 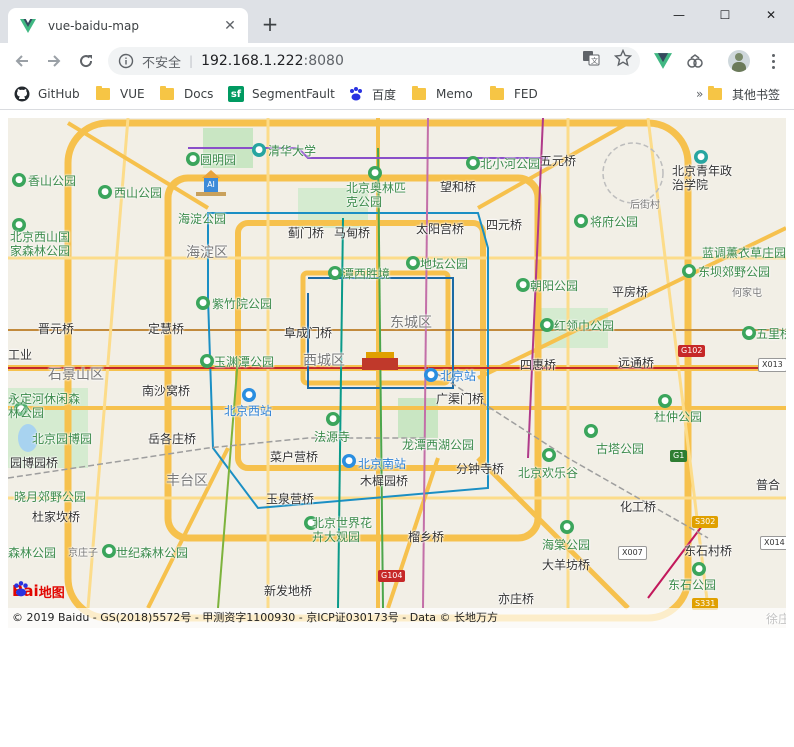 What do you see at coordinates (292, 150) in the screenshot?
I see `place-label: 清华大学` at bounding box center [292, 150].